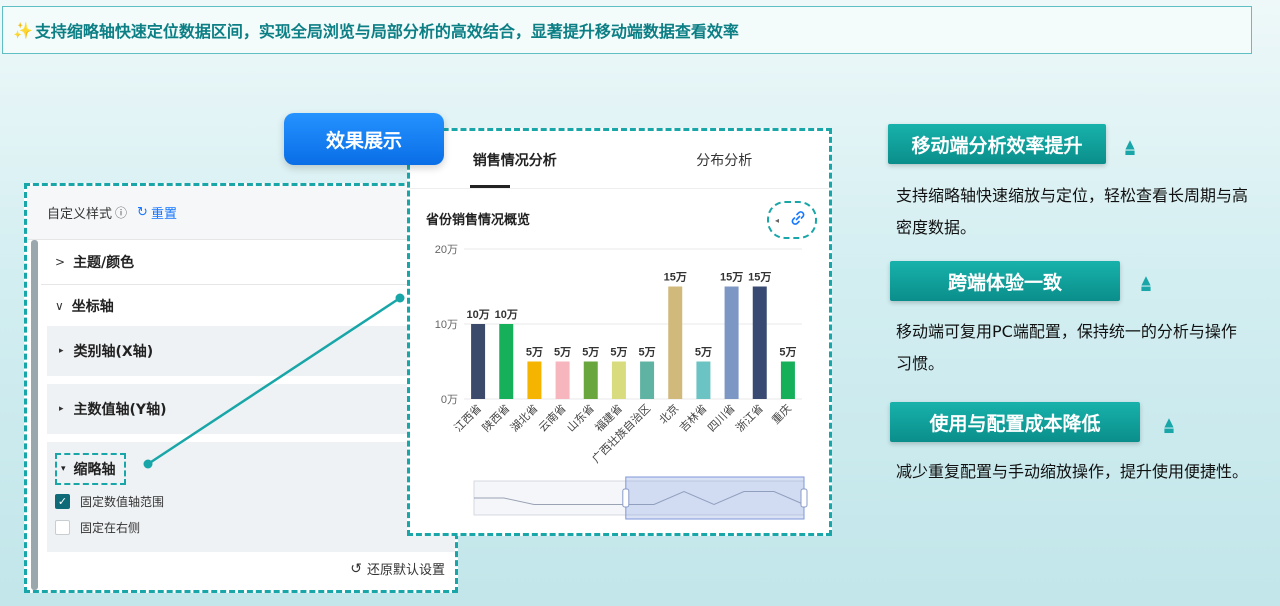 This screenshot has width=1280, height=606. Describe the element at coordinates (356, 568) in the screenshot. I see `undo-icon: ↺` at that location.